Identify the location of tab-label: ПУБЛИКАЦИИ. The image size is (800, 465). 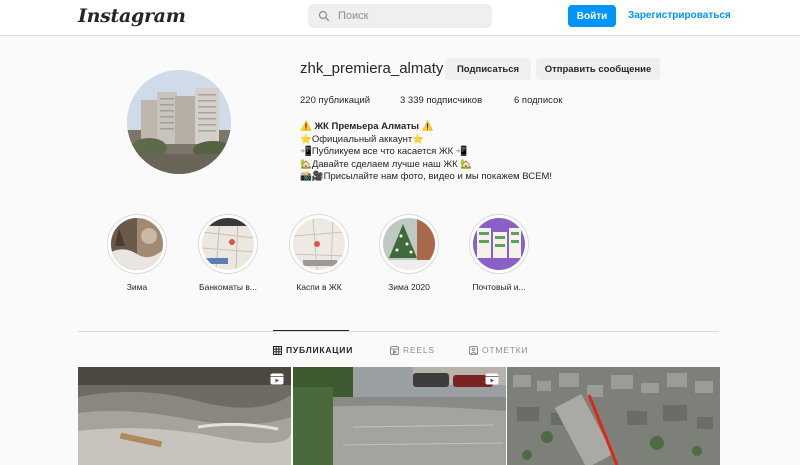
(320, 350).